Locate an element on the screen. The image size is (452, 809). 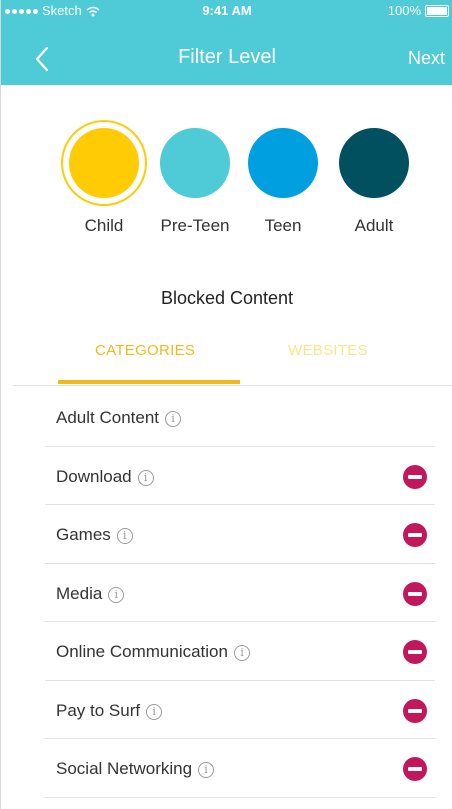
status-right: 100% is located at coordinates (418, 11).